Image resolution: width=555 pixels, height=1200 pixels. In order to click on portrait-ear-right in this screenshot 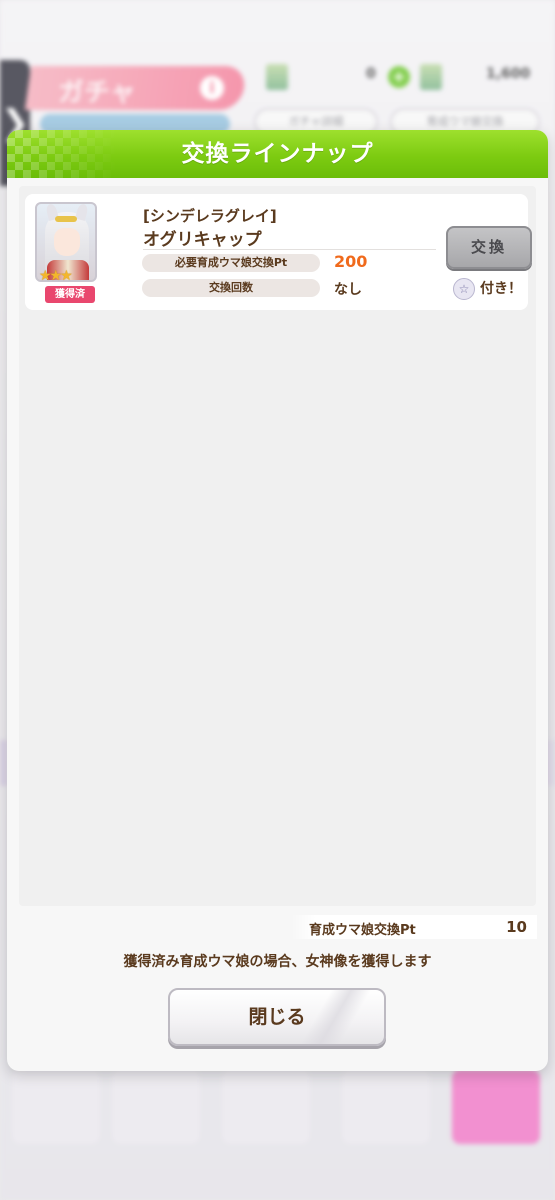, I will do `click(82, 213)`.